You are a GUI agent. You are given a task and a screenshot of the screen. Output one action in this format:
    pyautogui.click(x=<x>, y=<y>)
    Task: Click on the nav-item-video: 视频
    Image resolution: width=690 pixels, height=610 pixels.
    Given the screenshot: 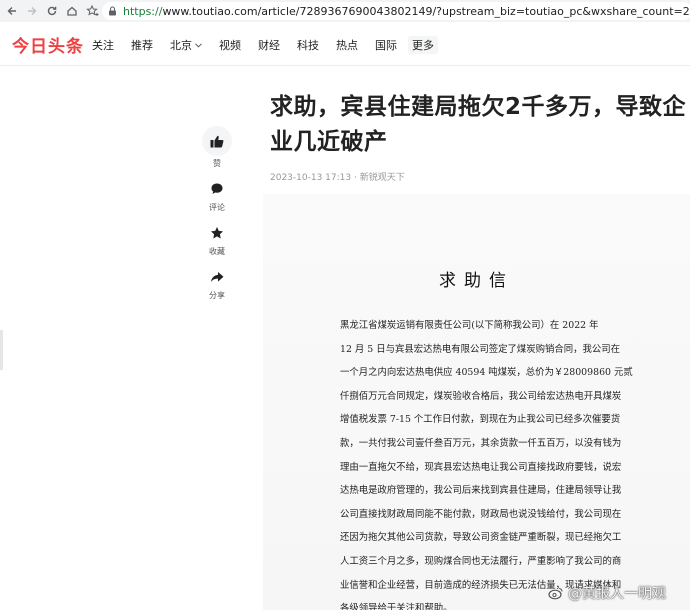 What is the action you would take?
    pyautogui.click(x=230, y=45)
    